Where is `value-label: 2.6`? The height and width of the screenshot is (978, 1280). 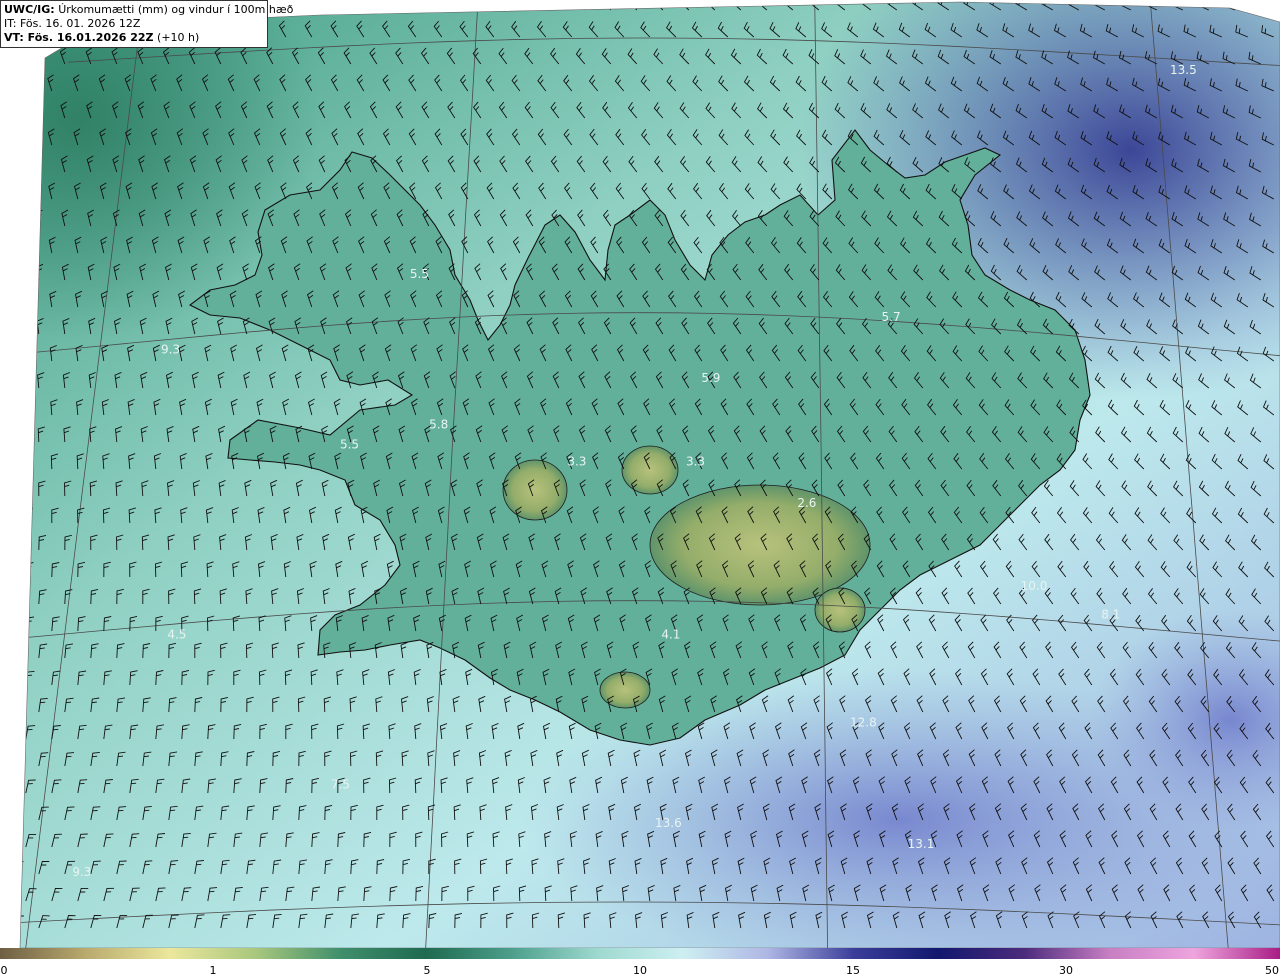
value-label: 2.6 is located at coordinates (806, 503).